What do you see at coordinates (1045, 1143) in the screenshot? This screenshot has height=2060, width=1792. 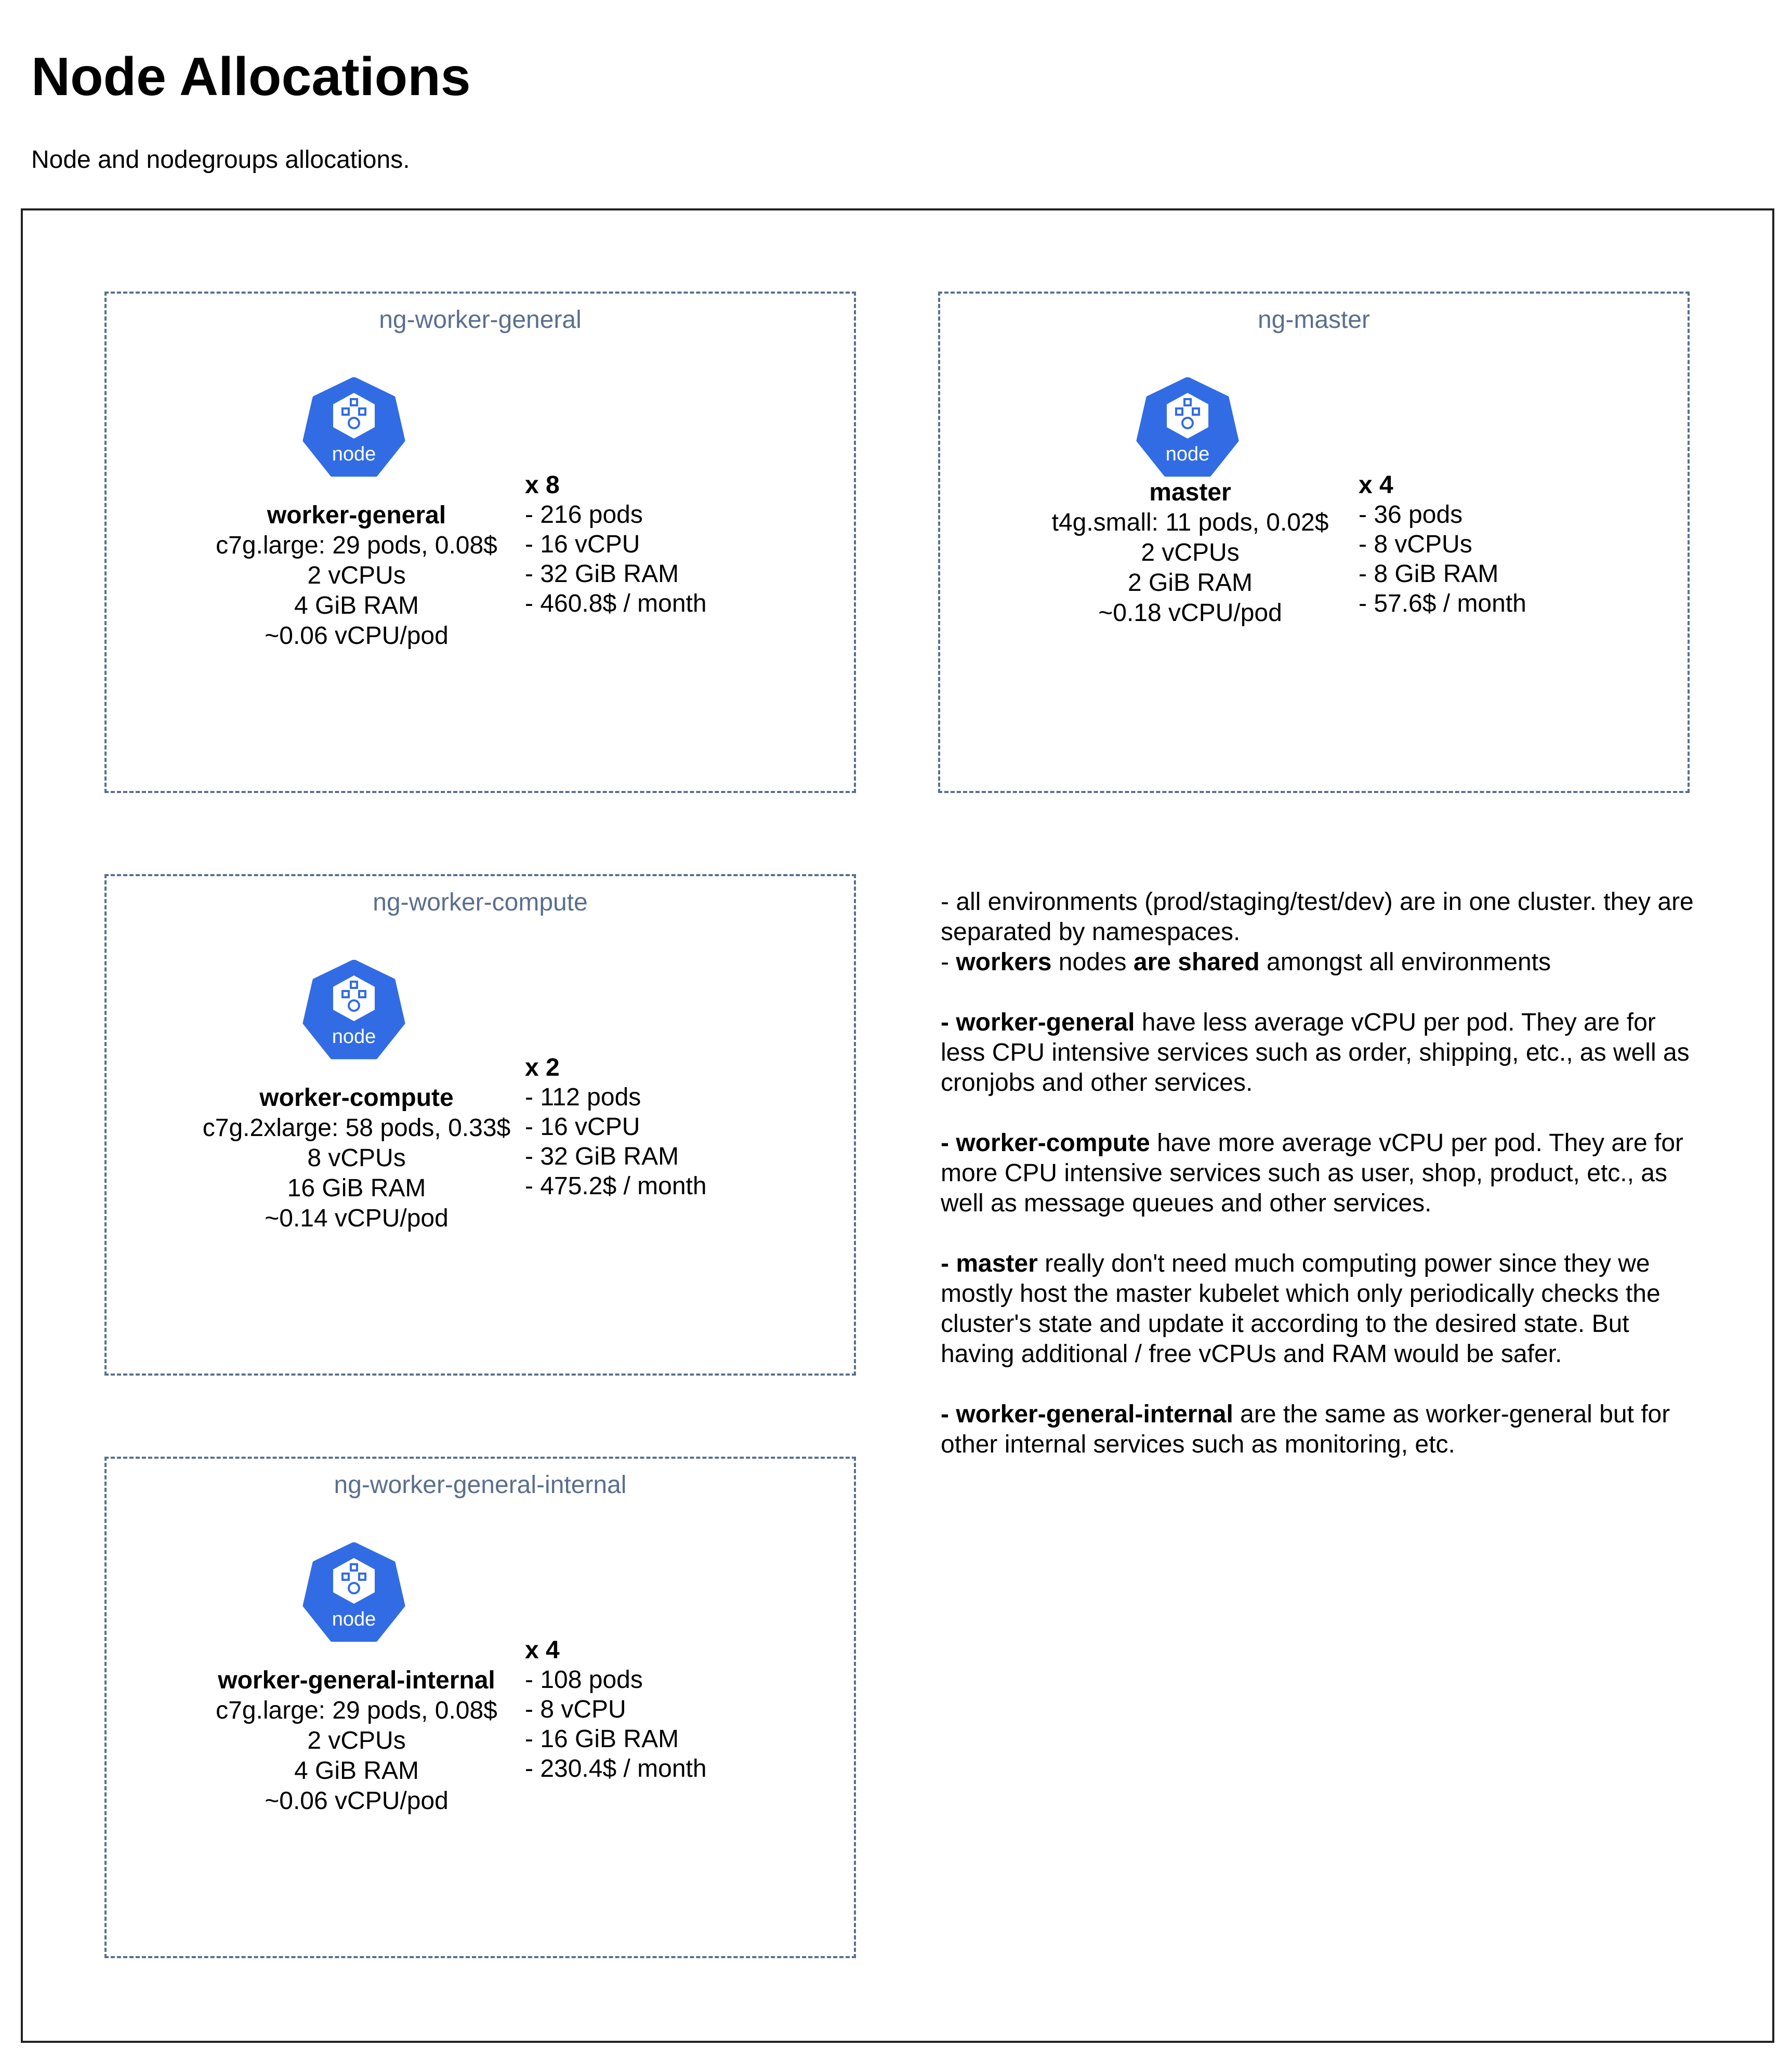 I see `note-term: - worker-compute` at bounding box center [1045, 1143].